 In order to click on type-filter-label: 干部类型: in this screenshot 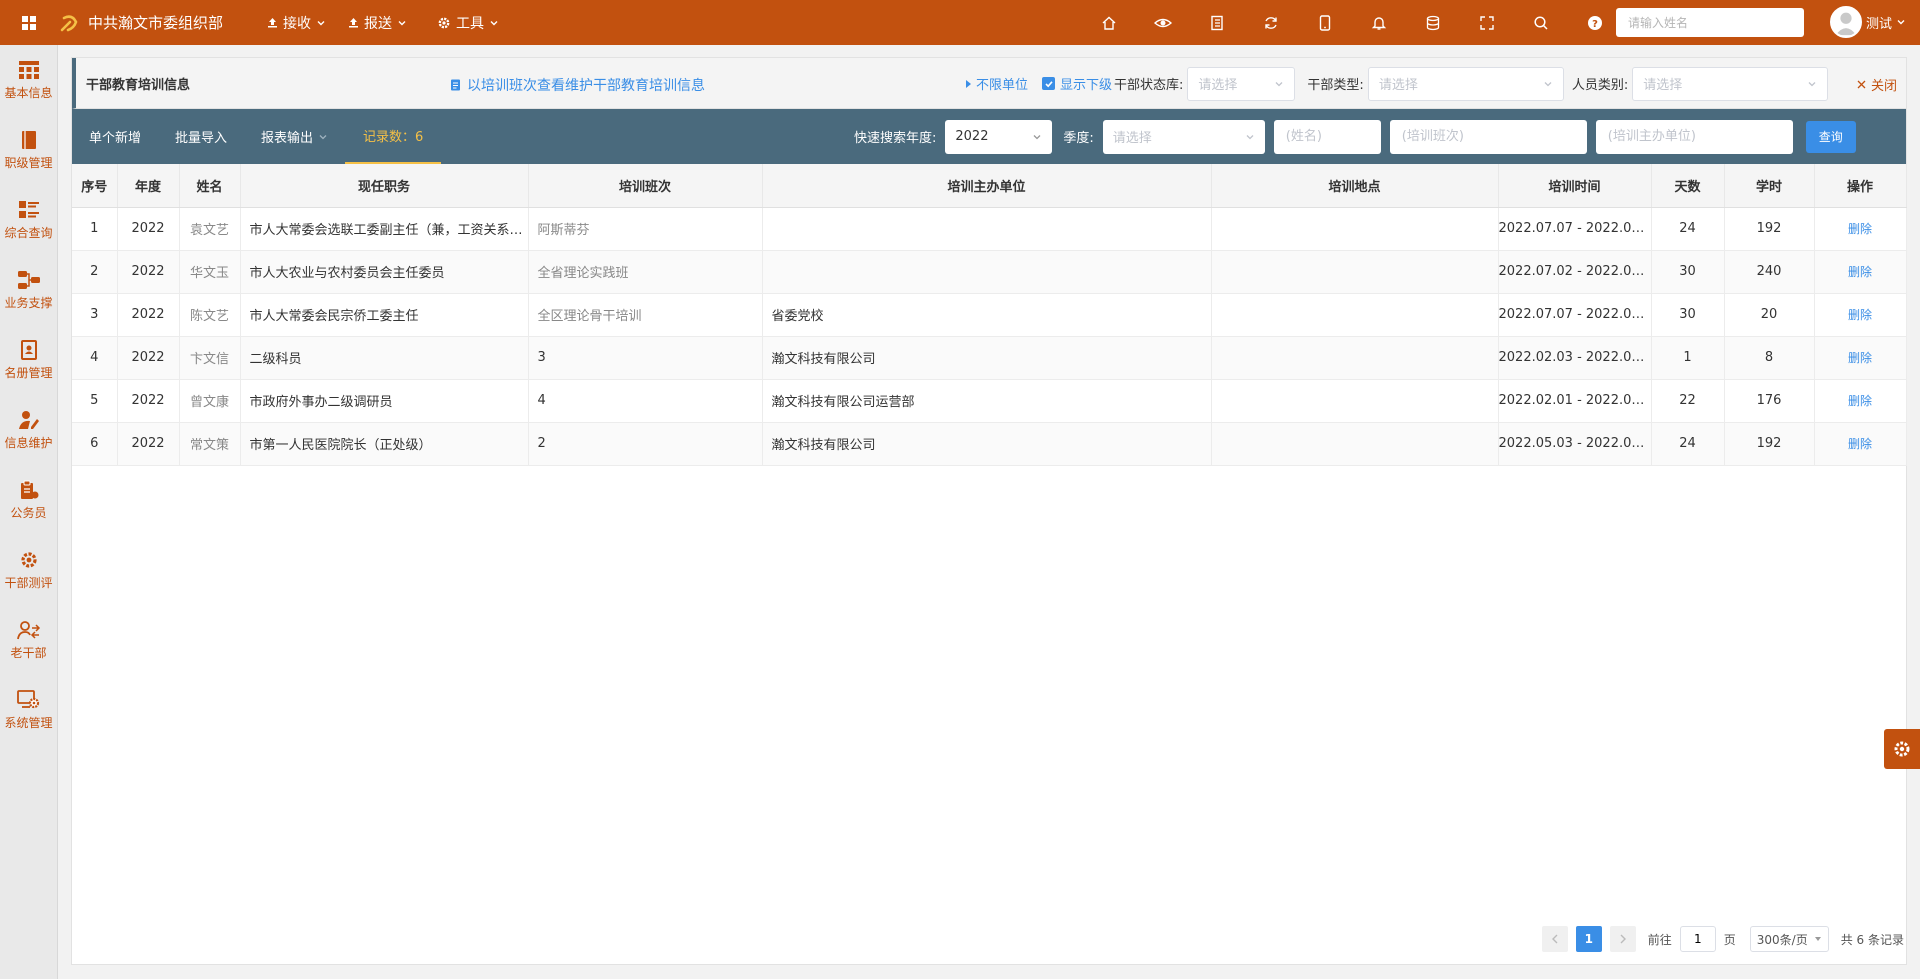, I will do `click(1335, 85)`.